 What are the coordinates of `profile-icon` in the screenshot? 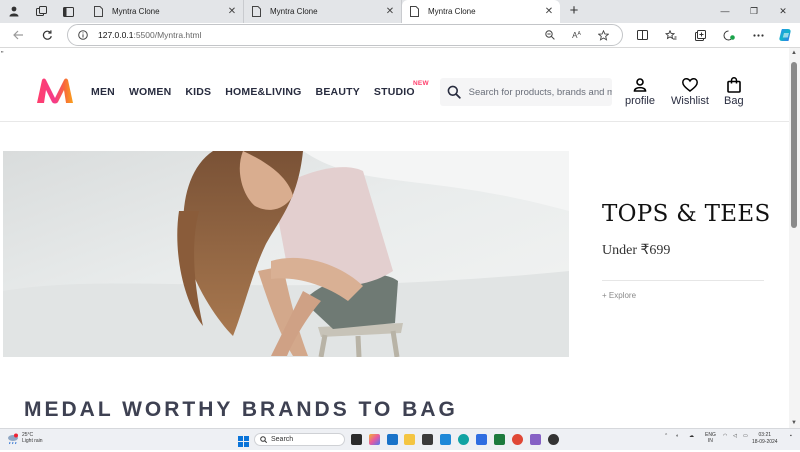 It's located at (14, 11).